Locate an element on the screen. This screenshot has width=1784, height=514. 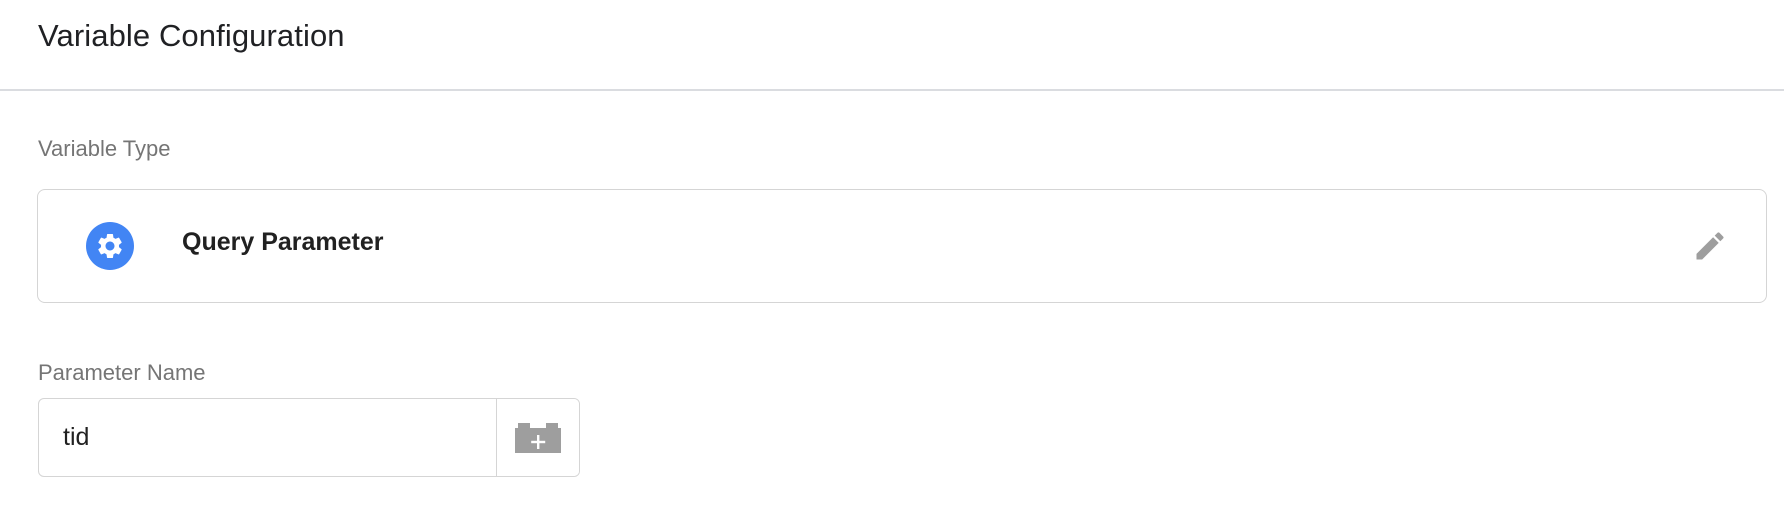
parameter-name-field is located at coordinates (309, 437).